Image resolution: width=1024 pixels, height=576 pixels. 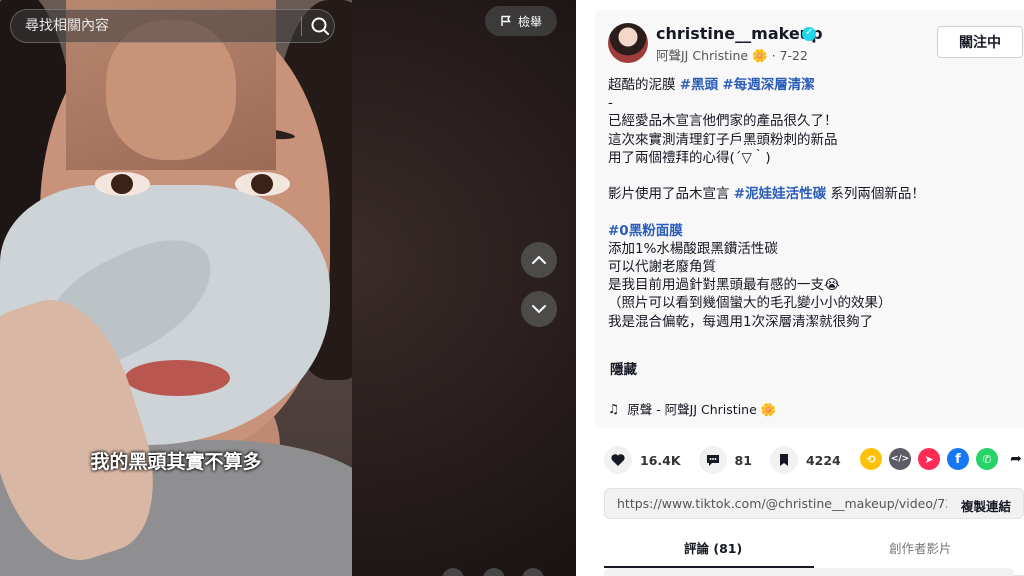 I want to click on heart-icon, so click(x=618, y=460).